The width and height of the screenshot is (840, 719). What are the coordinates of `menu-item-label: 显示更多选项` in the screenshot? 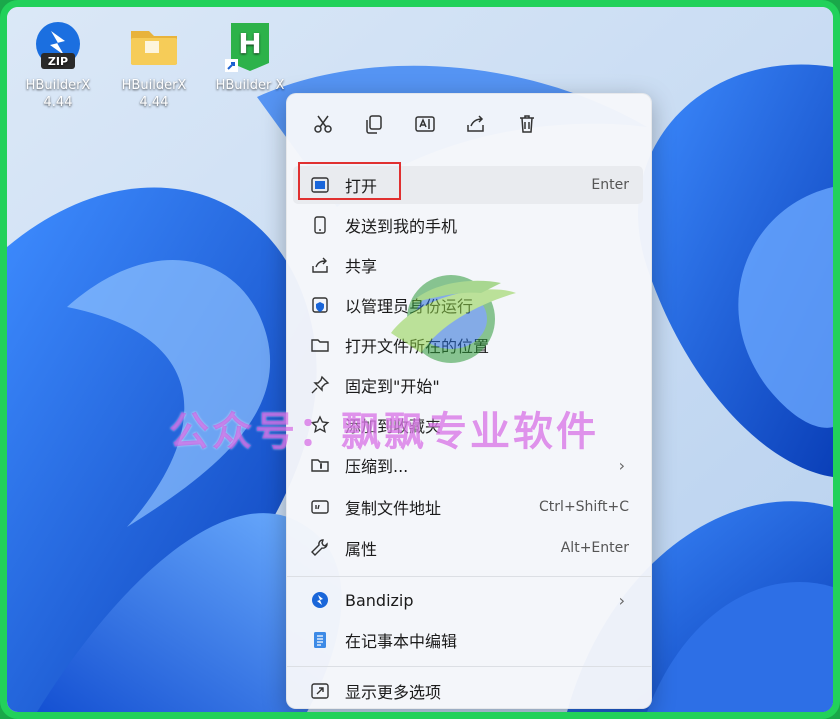 It's located at (393, 692).